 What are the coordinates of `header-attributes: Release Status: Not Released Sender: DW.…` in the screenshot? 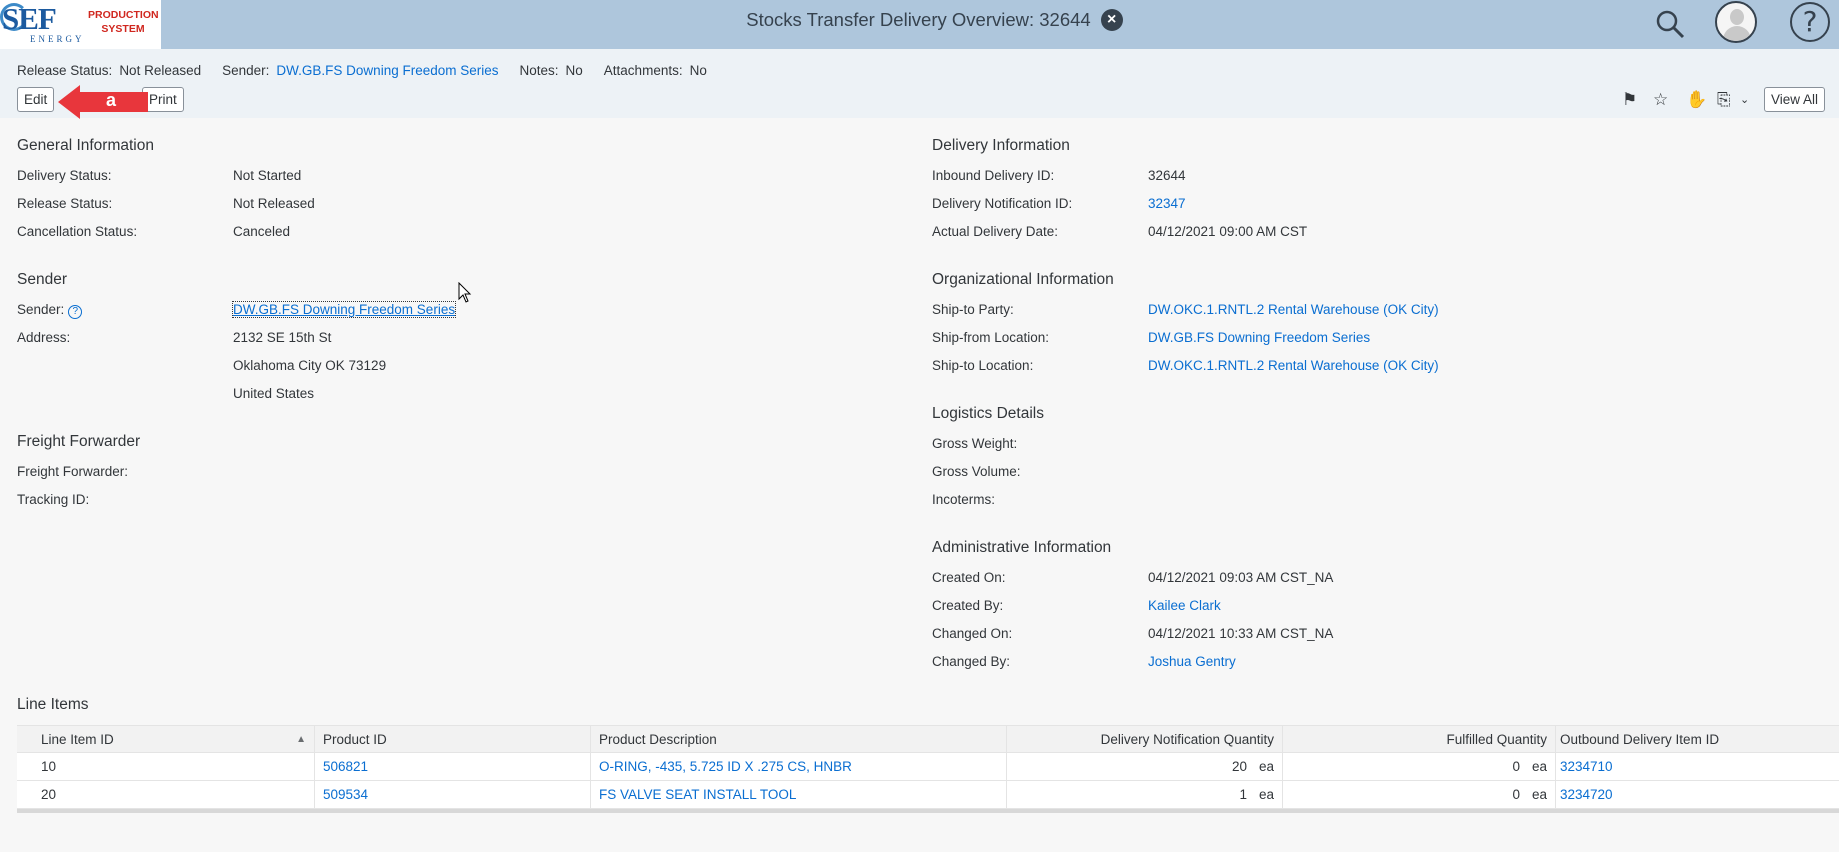 It's located at (372, 70).